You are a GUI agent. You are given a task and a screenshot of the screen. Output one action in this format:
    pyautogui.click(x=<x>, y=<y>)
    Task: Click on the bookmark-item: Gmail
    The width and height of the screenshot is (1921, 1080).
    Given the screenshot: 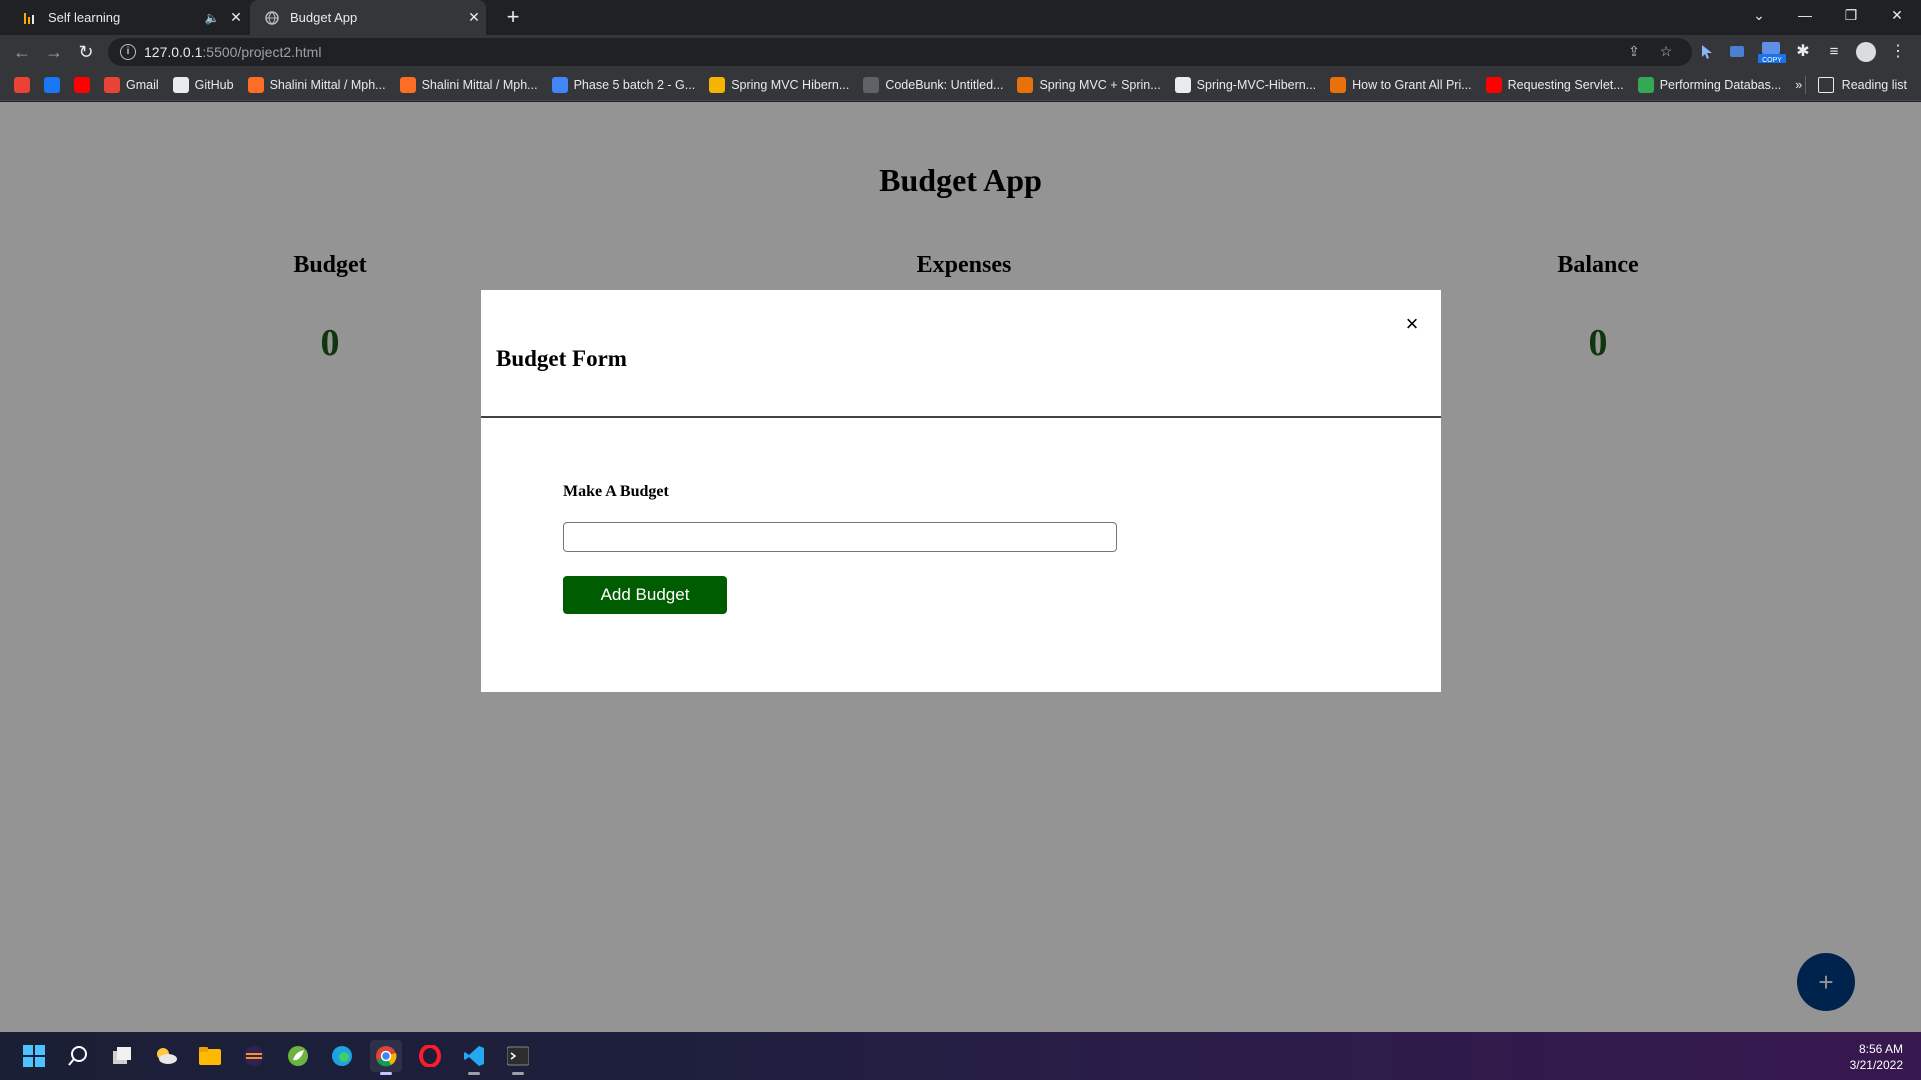 What is the action you would take?
    pyautogui.click(x=131, y=84)
    